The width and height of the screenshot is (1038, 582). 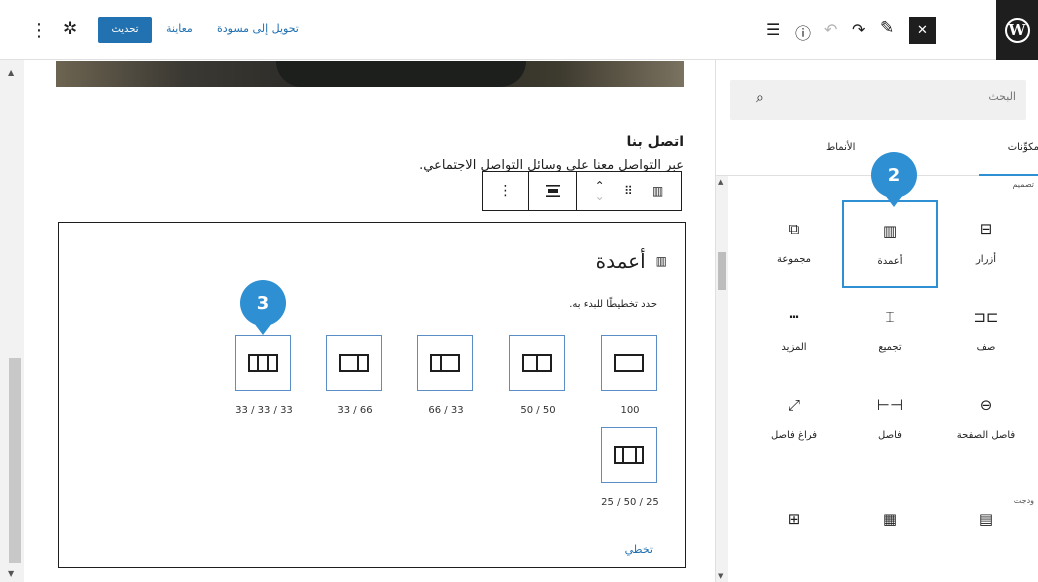 I want to click on list-view-icon: ☰, so click(x=773, y=29).